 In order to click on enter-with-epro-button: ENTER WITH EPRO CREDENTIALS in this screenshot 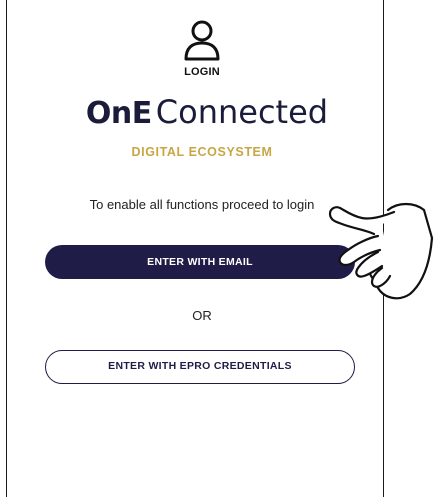, I will do `click(200, 367)`.